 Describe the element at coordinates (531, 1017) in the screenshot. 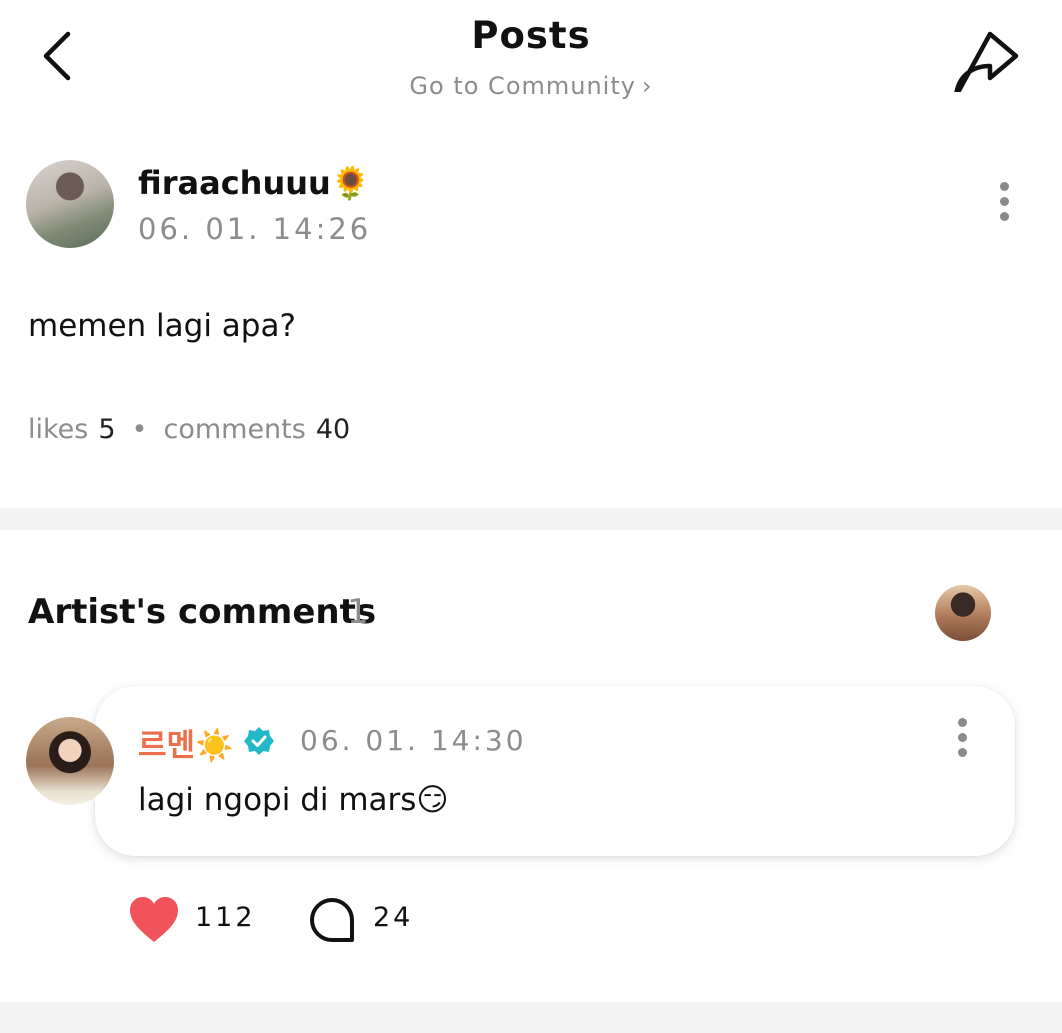

I see `bottom-divider` at that location.